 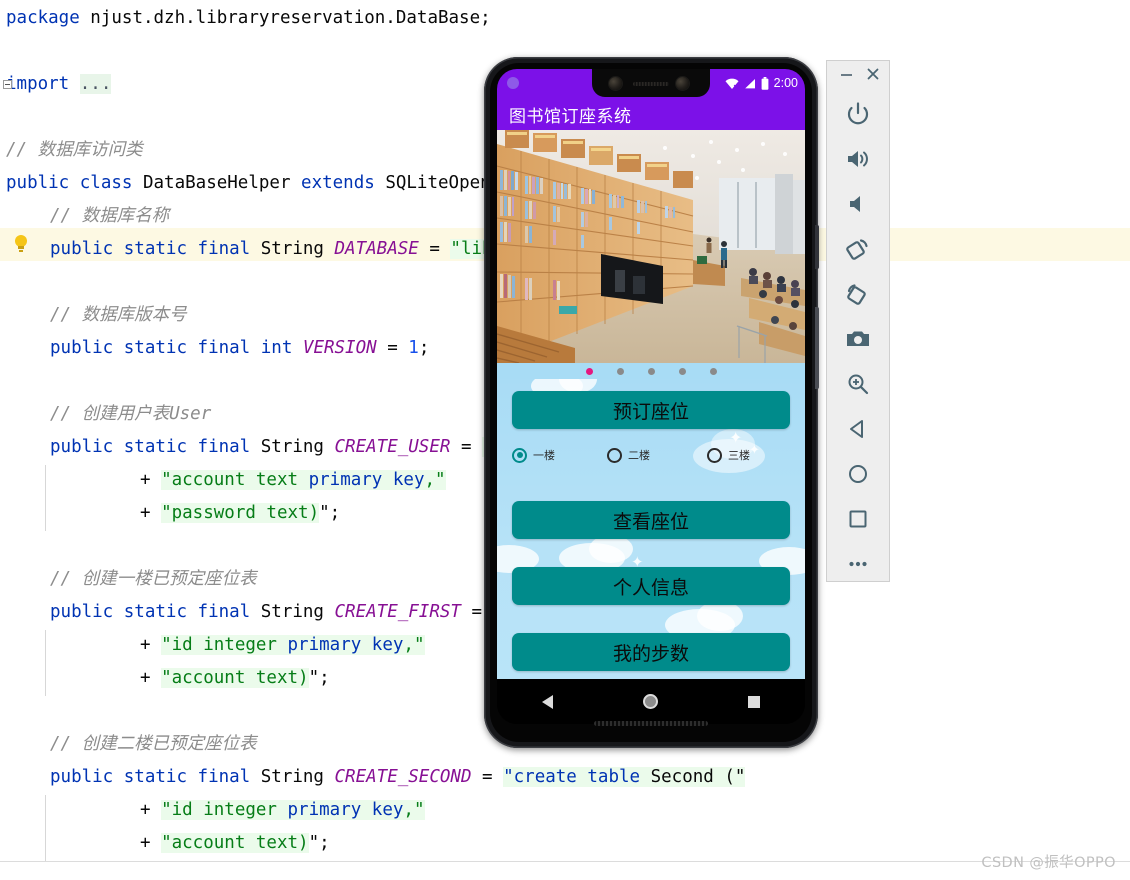 What do you see at coordinates (533, 455) in the screenshot?
I see `radio-option-floor-1: 一楼` at bounding box center [533, 455].